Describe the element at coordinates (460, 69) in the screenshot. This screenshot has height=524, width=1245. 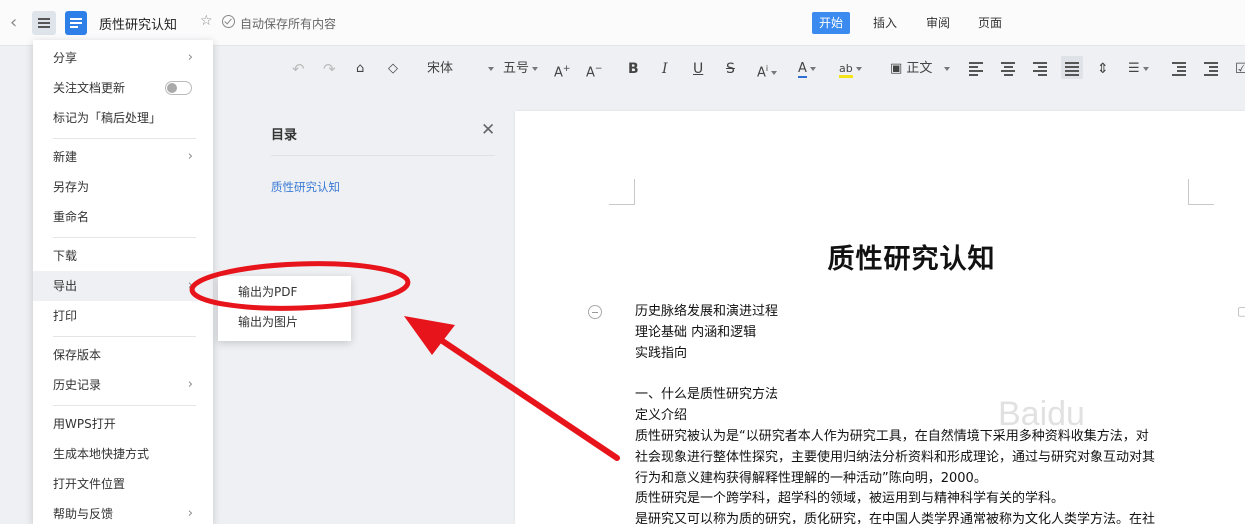
I see `font-name-select: 宋体` at that location.